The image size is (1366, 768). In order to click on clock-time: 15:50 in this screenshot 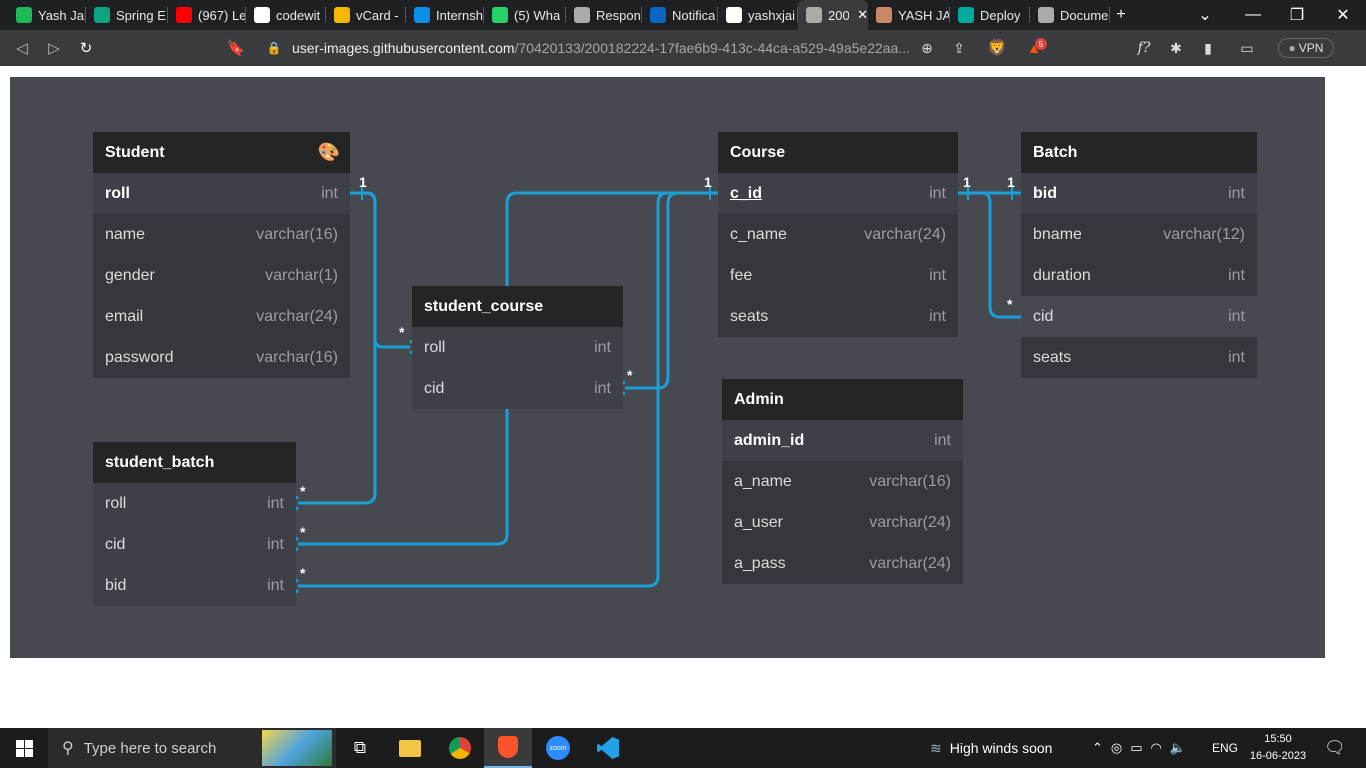, I will do `click(1278, 739)`.